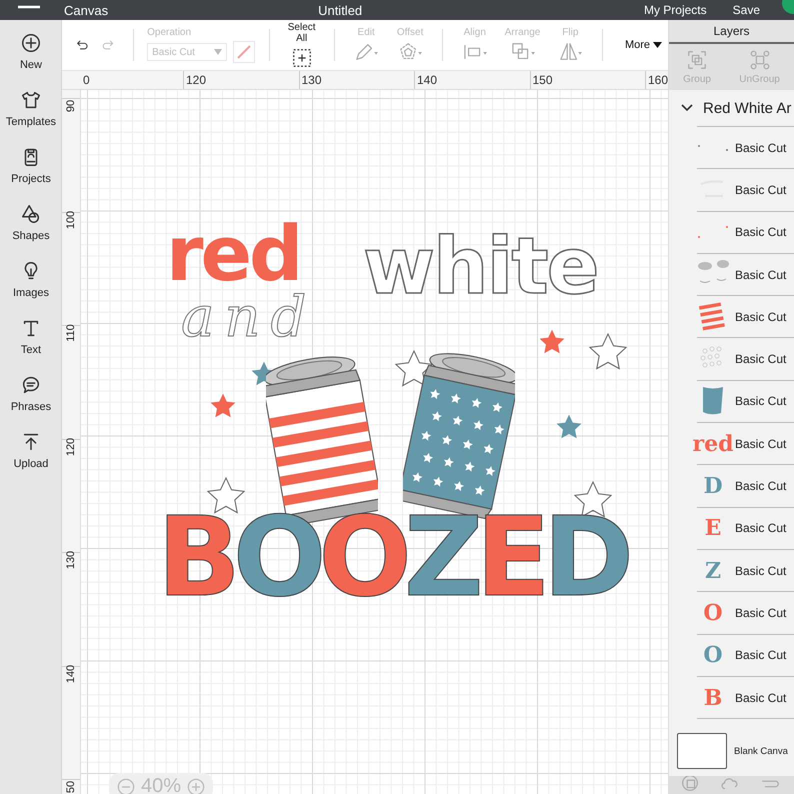  I want to click on ruler-label: 100, so click(71, 219).